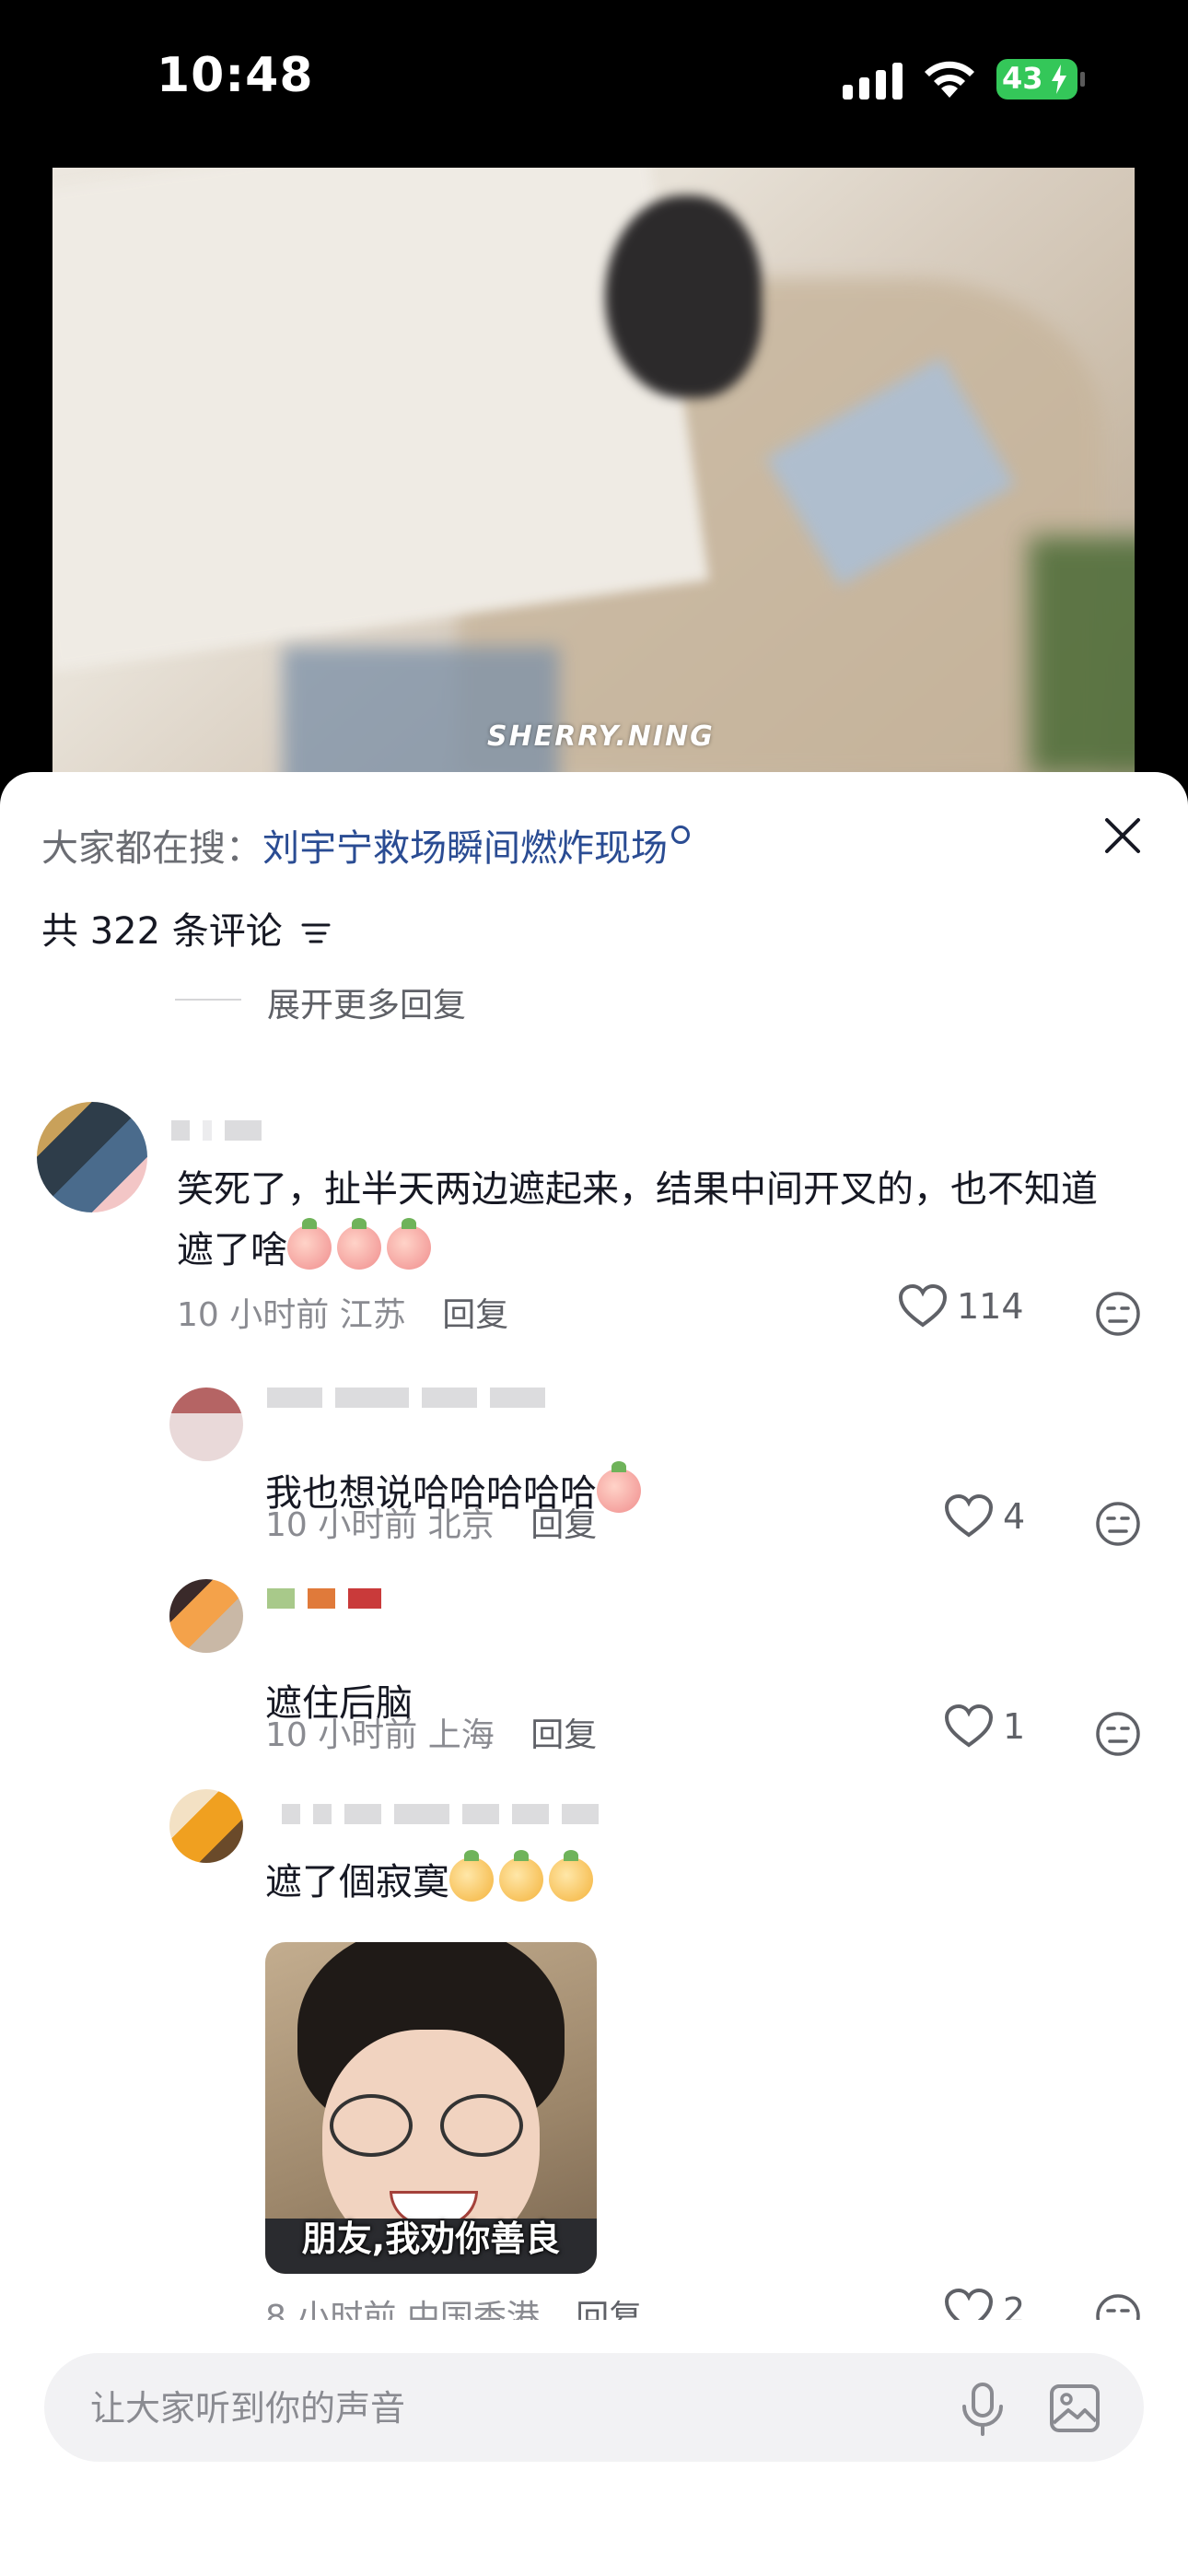  I want to click on comment-location: 北京, so click(461, 1525).